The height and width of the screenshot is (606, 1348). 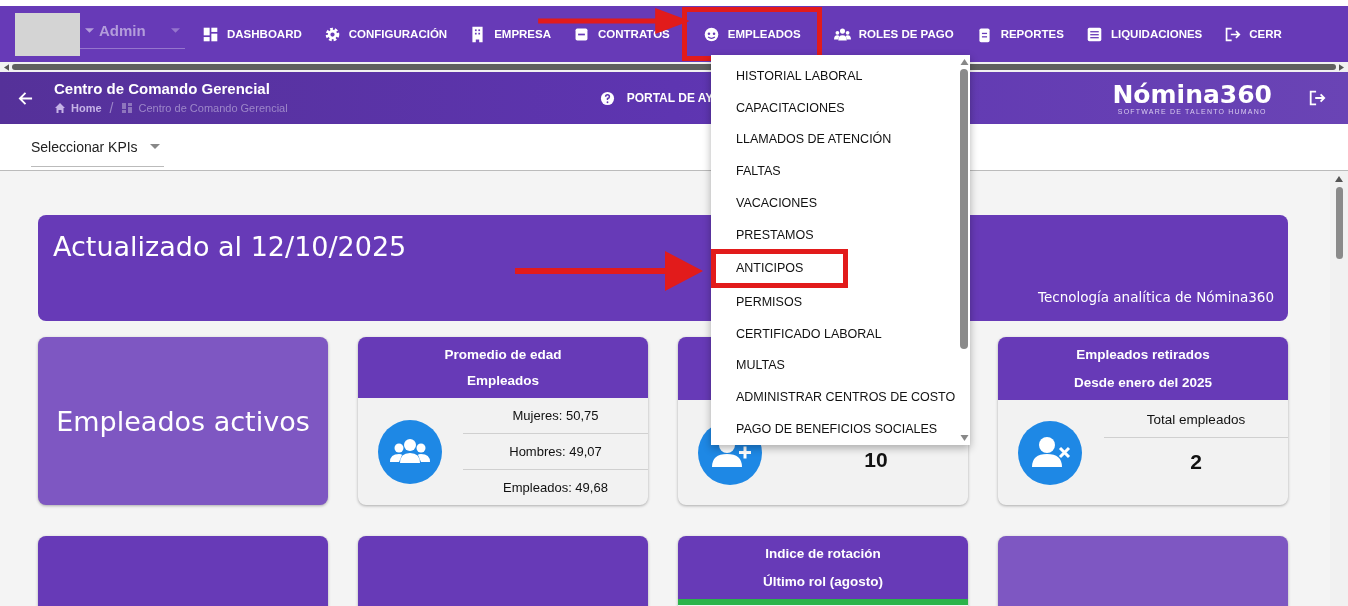 I want to click on menu-item: CERTIFICADO LABORAL, so click(x=834, y=333).